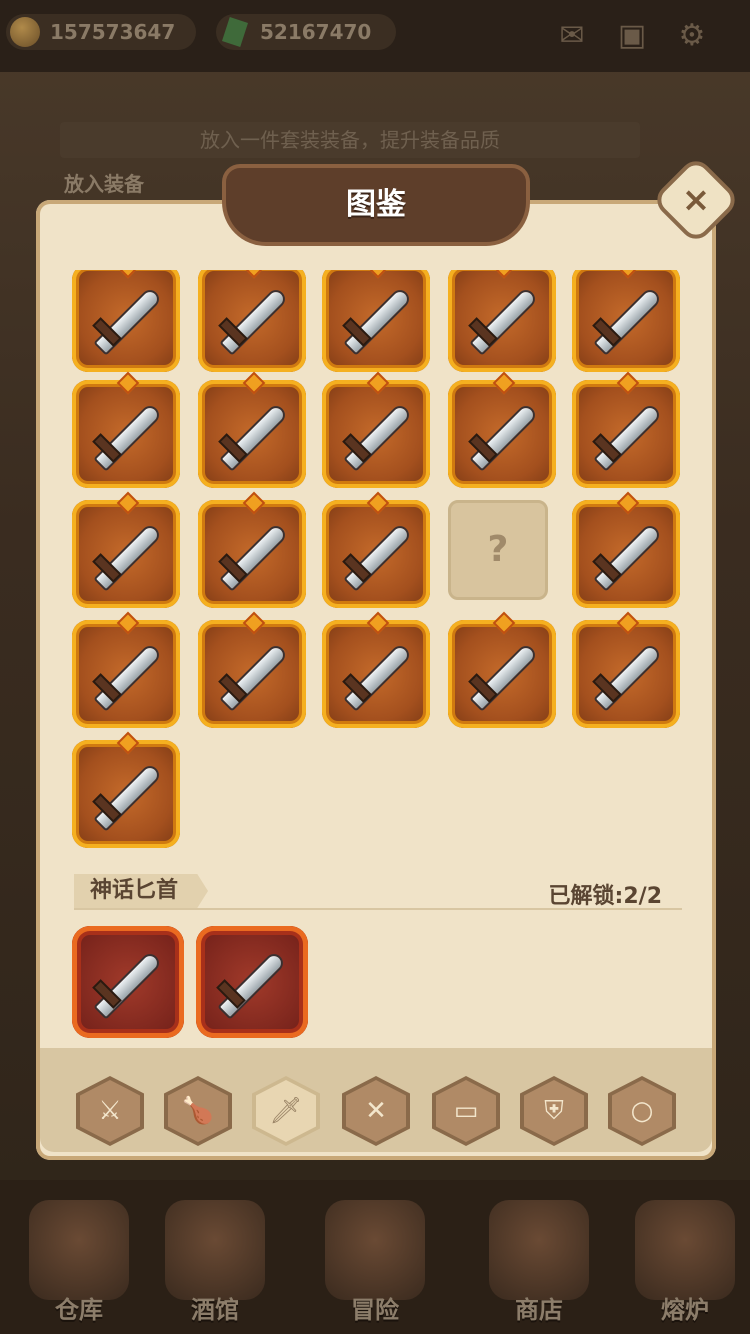 The width and height of the screenshot is (750, 1334). I want to click on tab-weapon: ⚔, so click(110, 1111).